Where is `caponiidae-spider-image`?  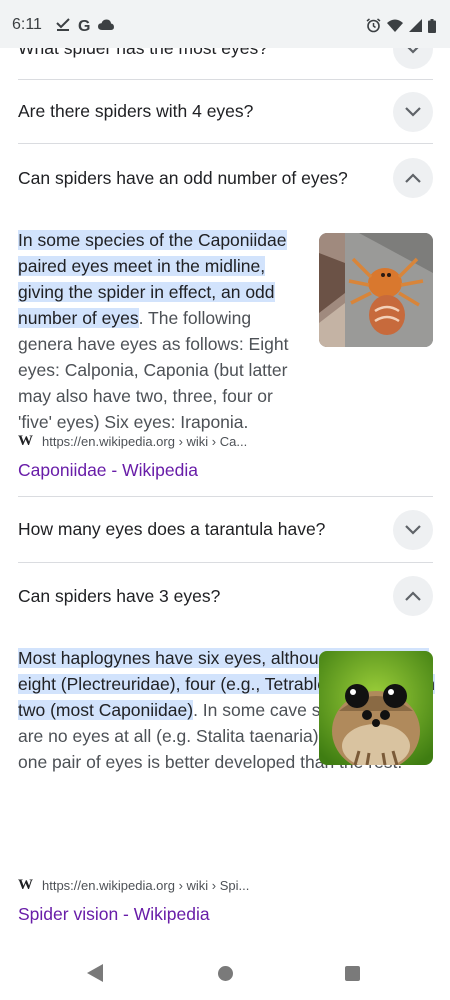 caponiidae-spider-image is located at coordinates (376, 290).